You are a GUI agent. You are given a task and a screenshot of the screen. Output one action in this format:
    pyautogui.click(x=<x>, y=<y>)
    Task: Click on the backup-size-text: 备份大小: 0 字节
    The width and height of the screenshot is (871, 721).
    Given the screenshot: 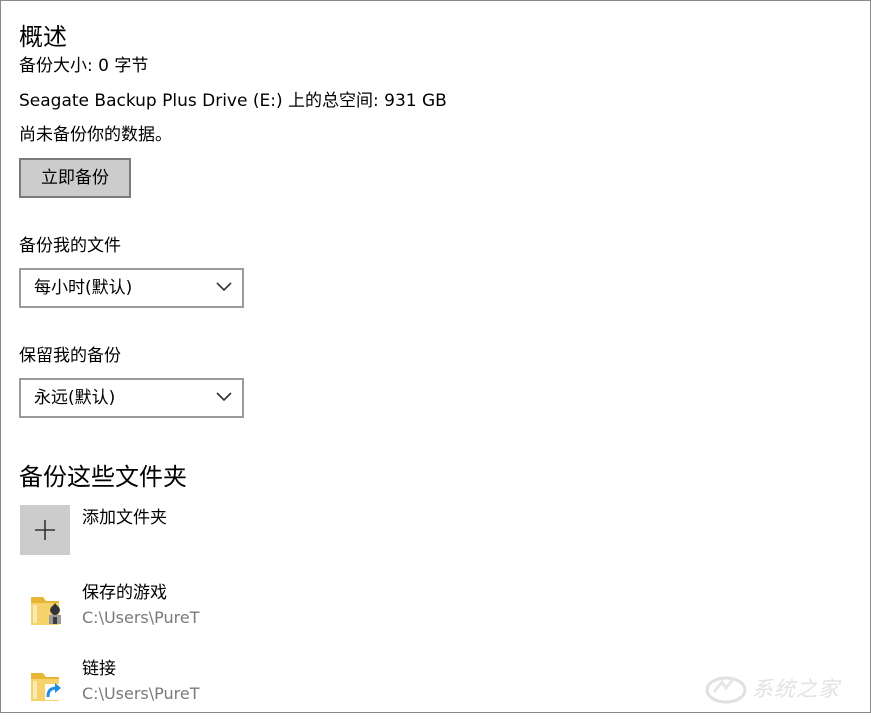 What is the action you would take?
    pyautogui.click(x=84, y=66)
    